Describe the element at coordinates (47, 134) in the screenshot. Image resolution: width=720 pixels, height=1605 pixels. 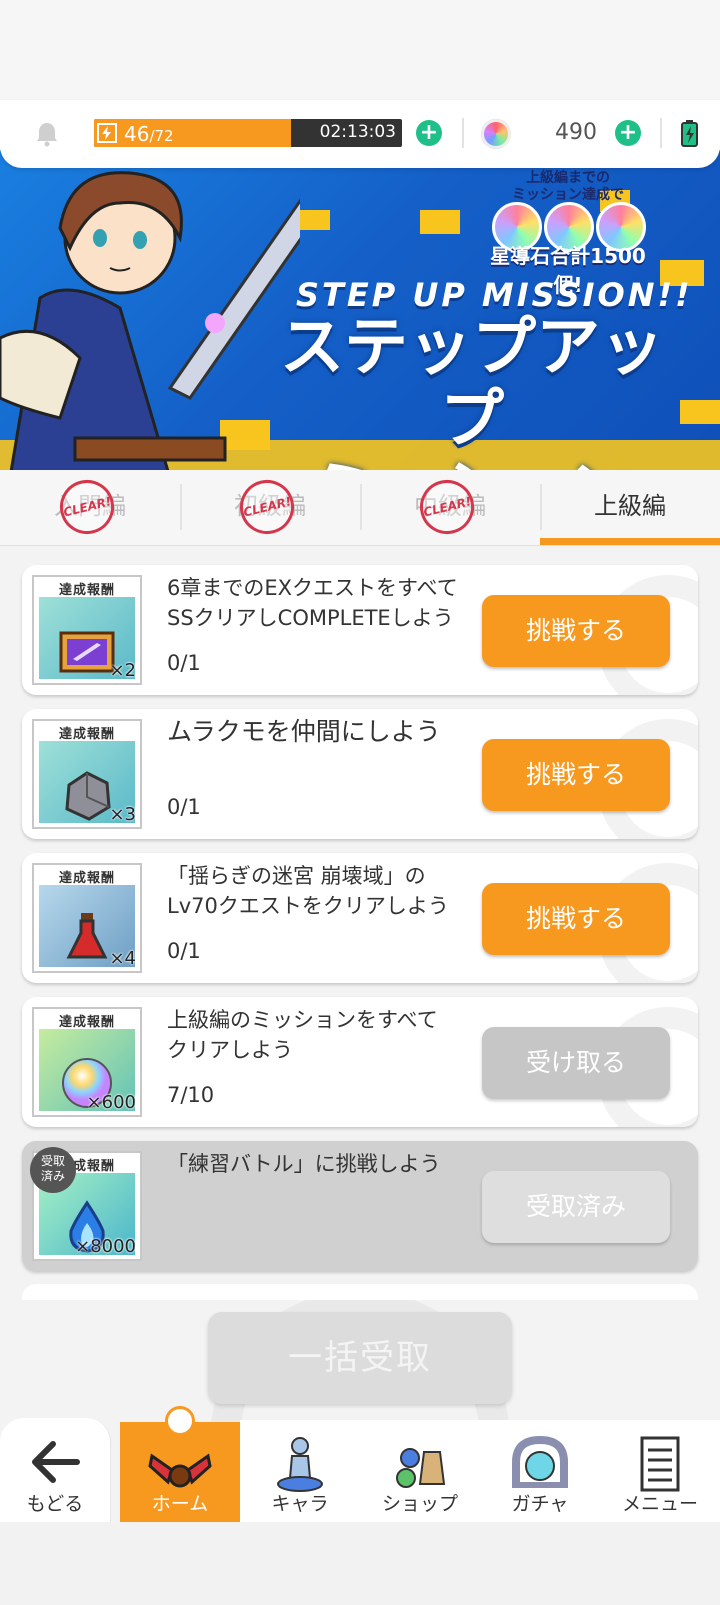
I see `bell-icon` at that location.